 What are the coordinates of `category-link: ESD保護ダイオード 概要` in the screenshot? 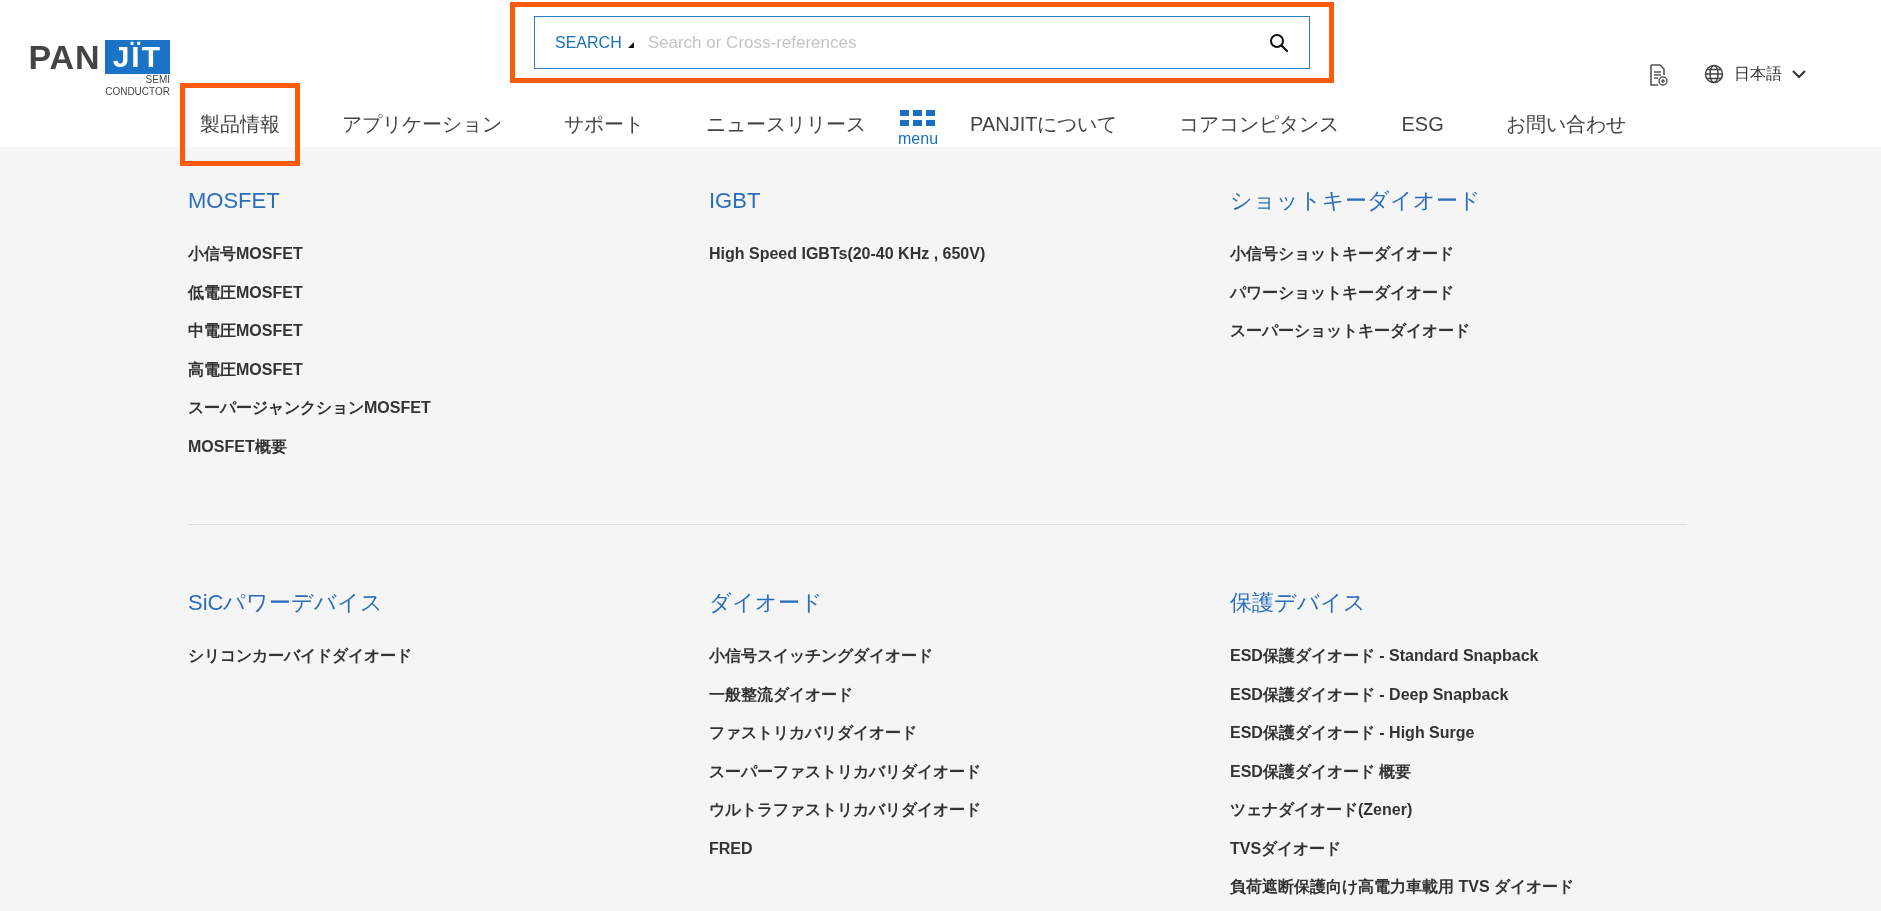 It's located at (1321, 771).